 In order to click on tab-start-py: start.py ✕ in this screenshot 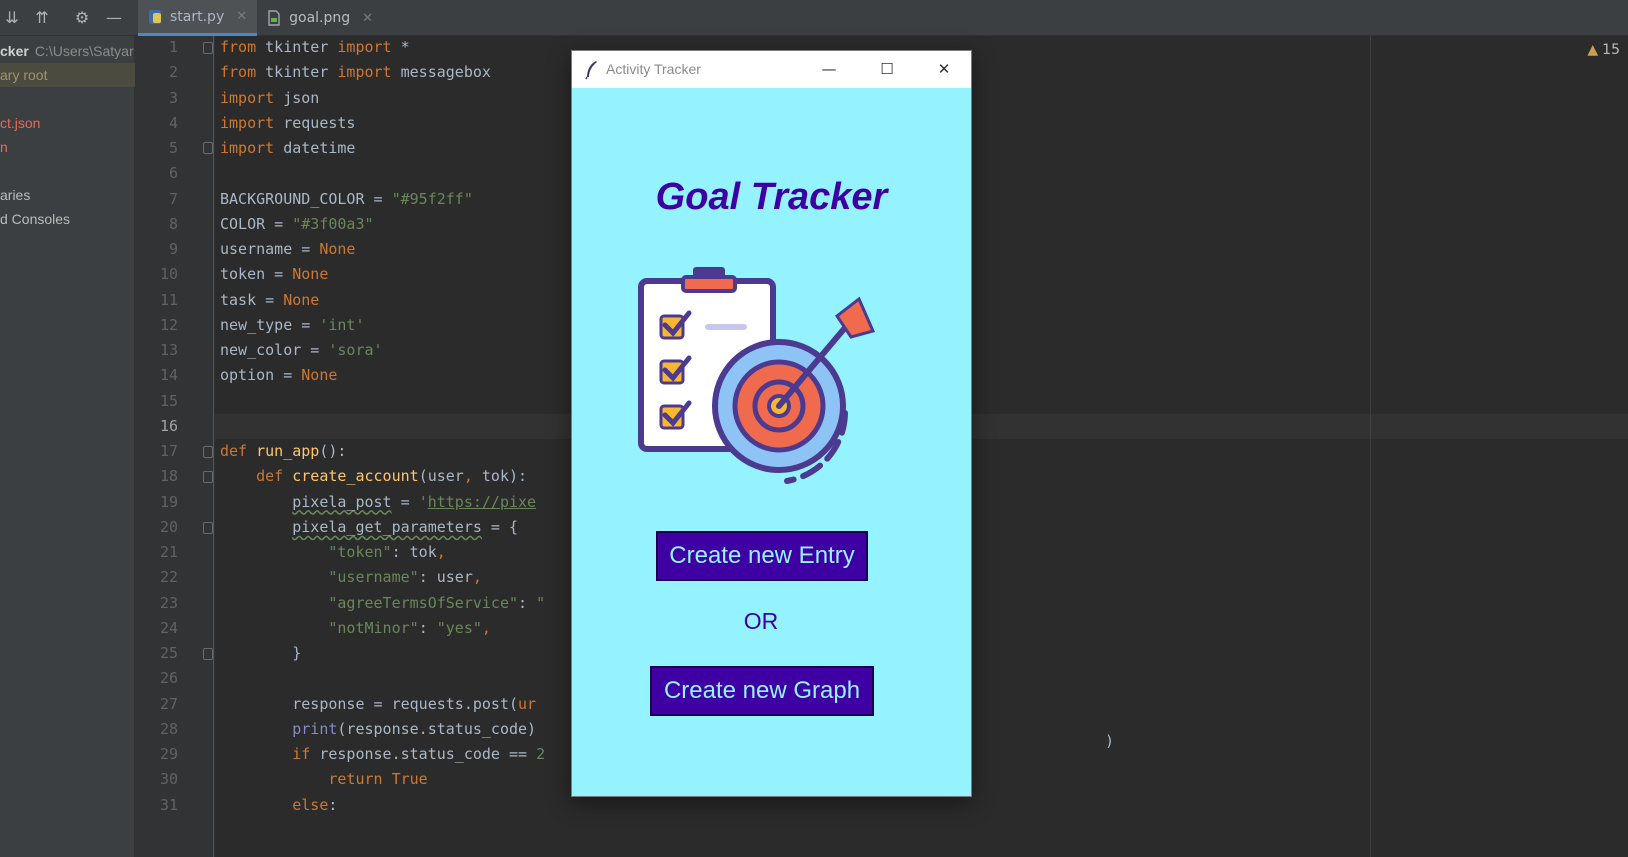, I will do `click(198, 18)`.